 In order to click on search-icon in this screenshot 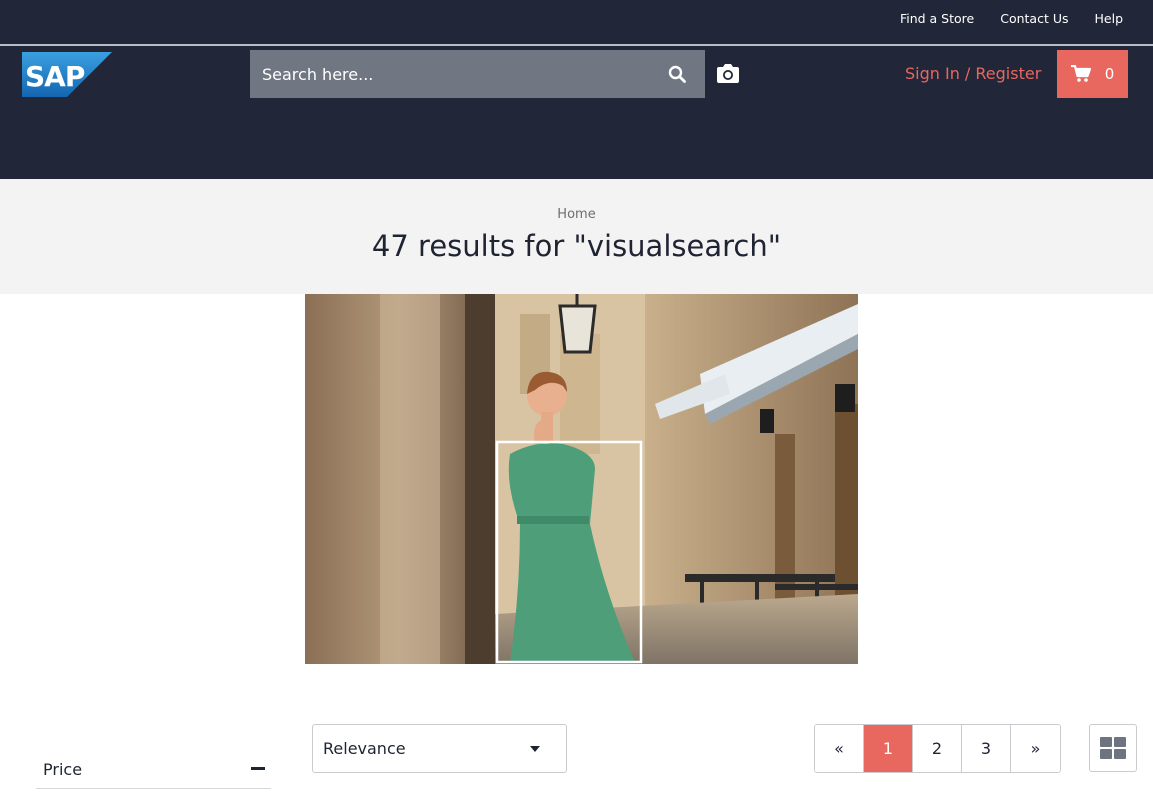, I will do `click(677, 74)`.